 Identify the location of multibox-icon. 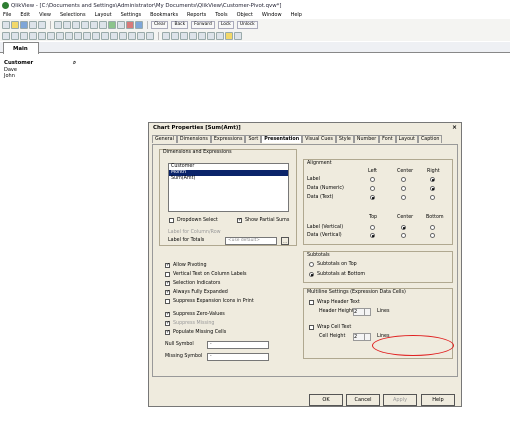
(33, 35).